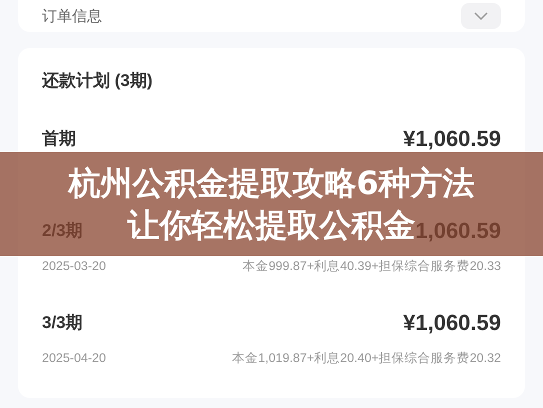  What do you see at coordinates (59, 139) in the screenshot?
I see `period-label: 首期` at bounding box center [59, 139].